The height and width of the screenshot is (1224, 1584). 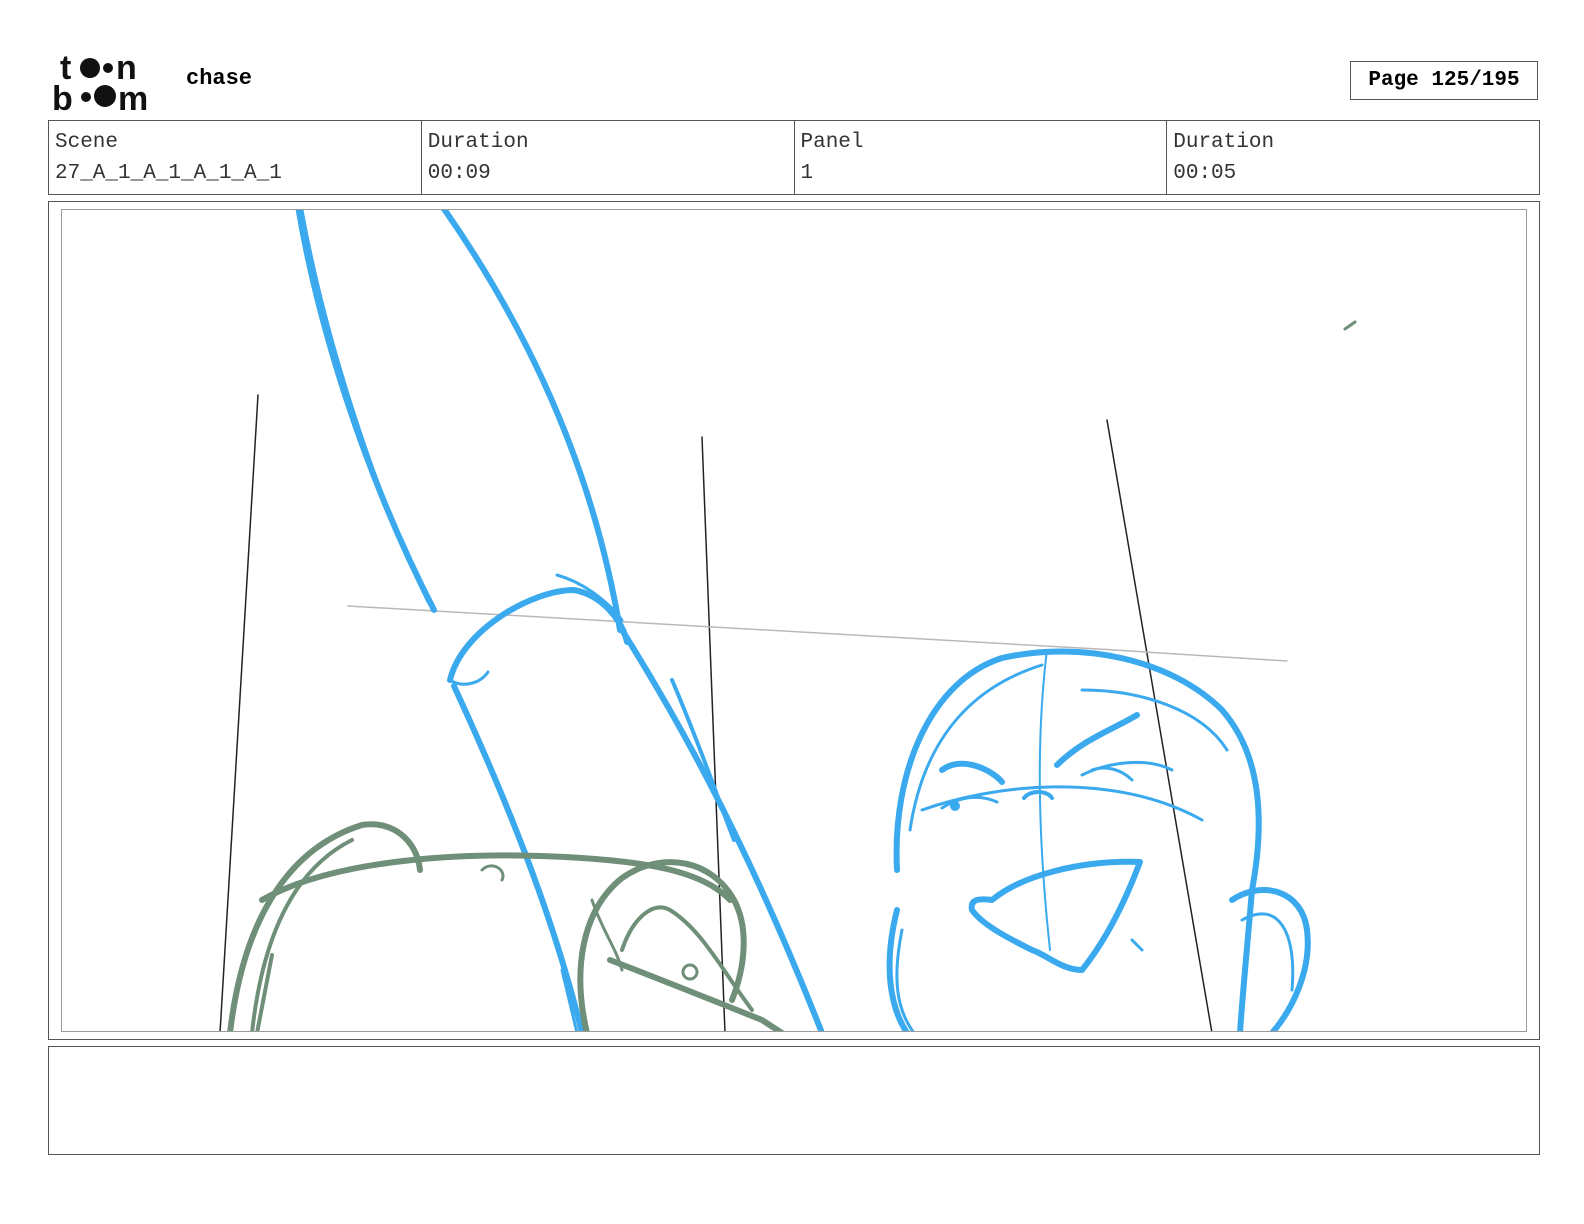 What do you see at coordinates (219, 78) in the screenshot?
I see `project-title: chase` at bounding box center [219, 78].